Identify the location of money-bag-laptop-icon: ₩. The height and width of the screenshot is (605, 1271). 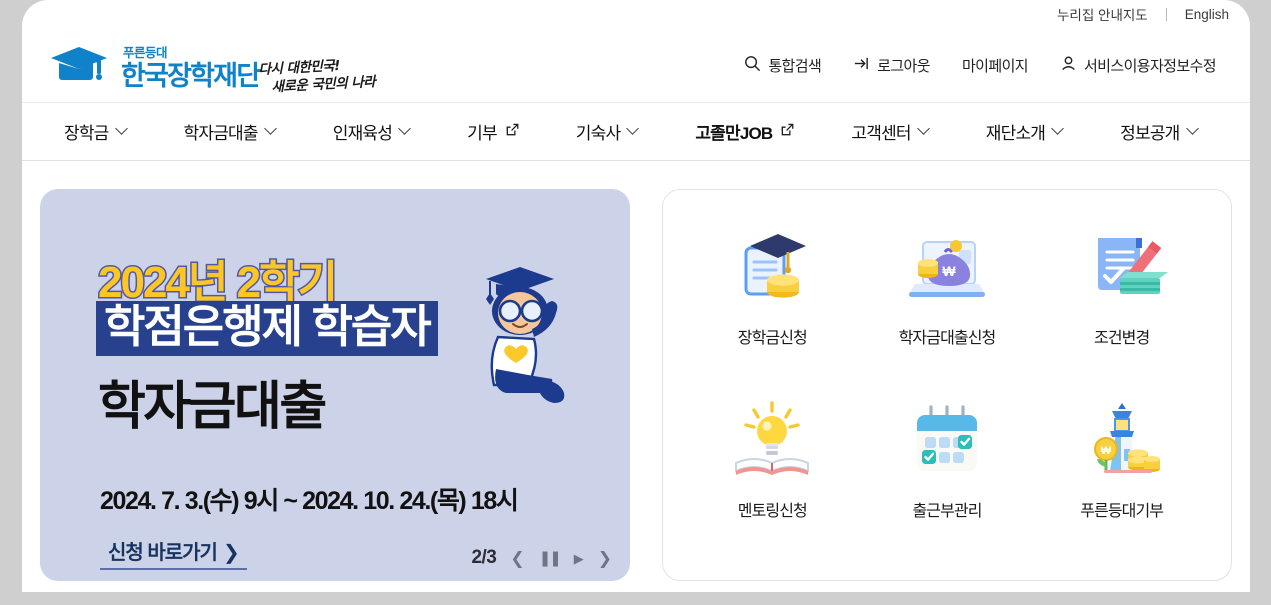
(947, 270).